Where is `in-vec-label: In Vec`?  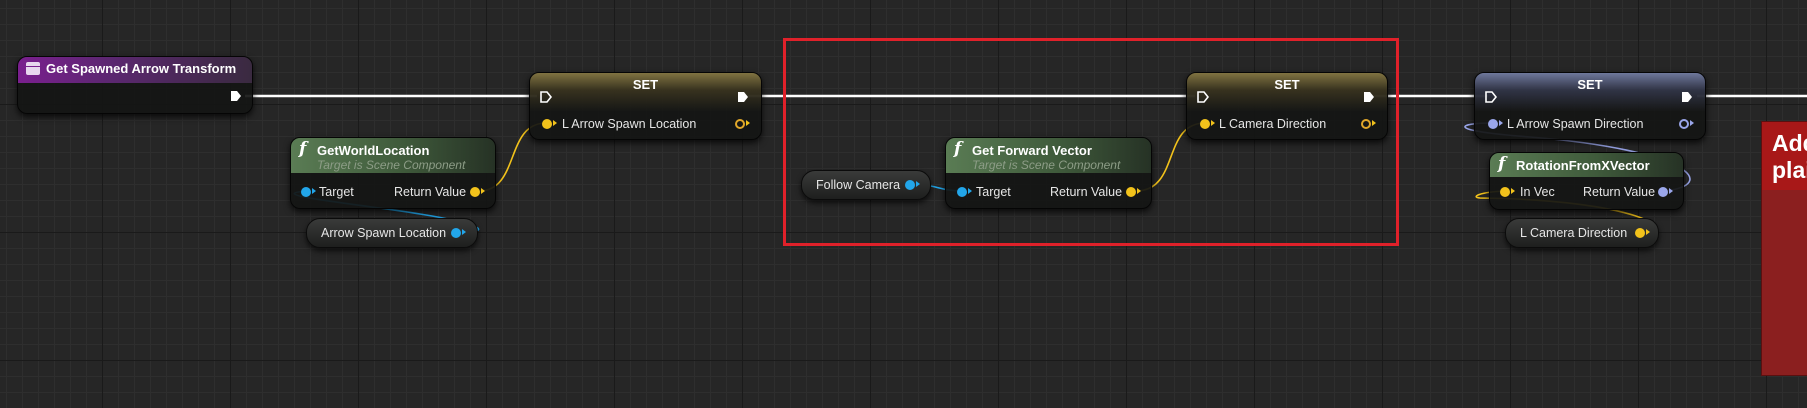 in-vec-label: In Vec is located at coordinates (1537, 192).